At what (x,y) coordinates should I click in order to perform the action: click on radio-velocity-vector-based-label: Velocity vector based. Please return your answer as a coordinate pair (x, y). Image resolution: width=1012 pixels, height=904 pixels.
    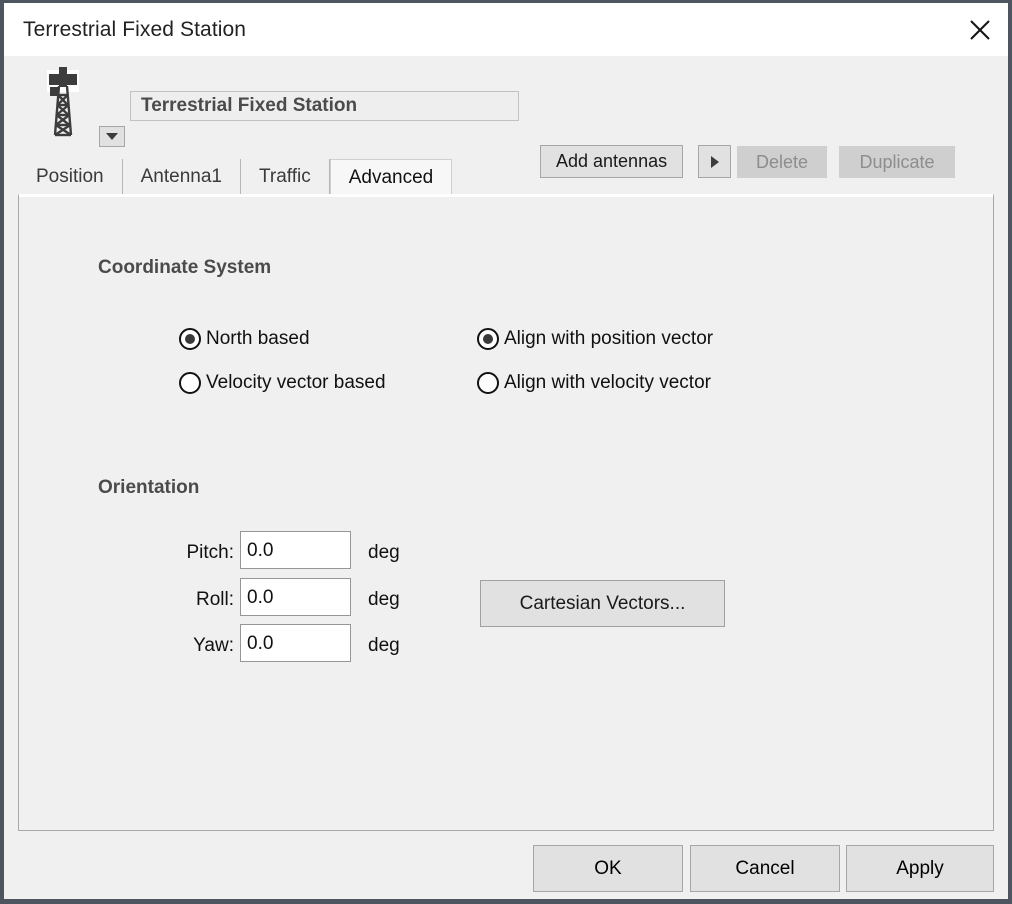
    Looking at the image, I should click on (296, 382).